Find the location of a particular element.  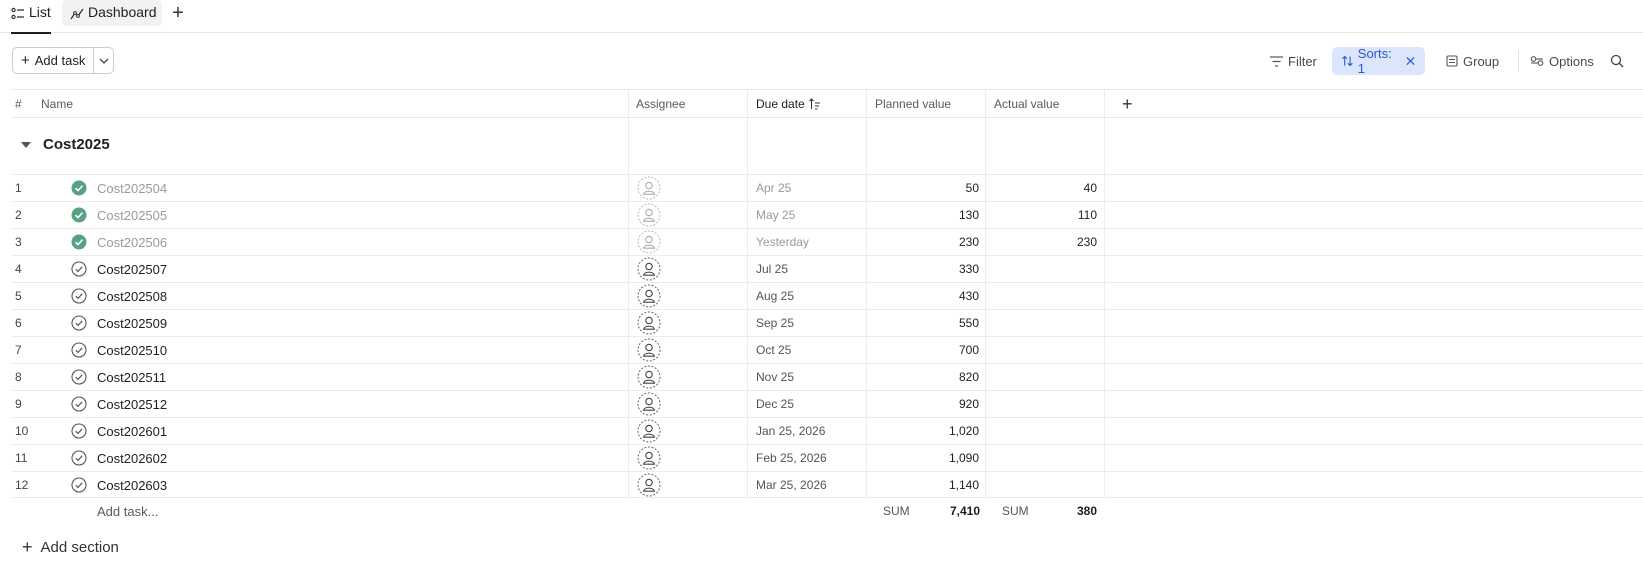

due-date: Nov 25 is located at coordinates (775, 377).